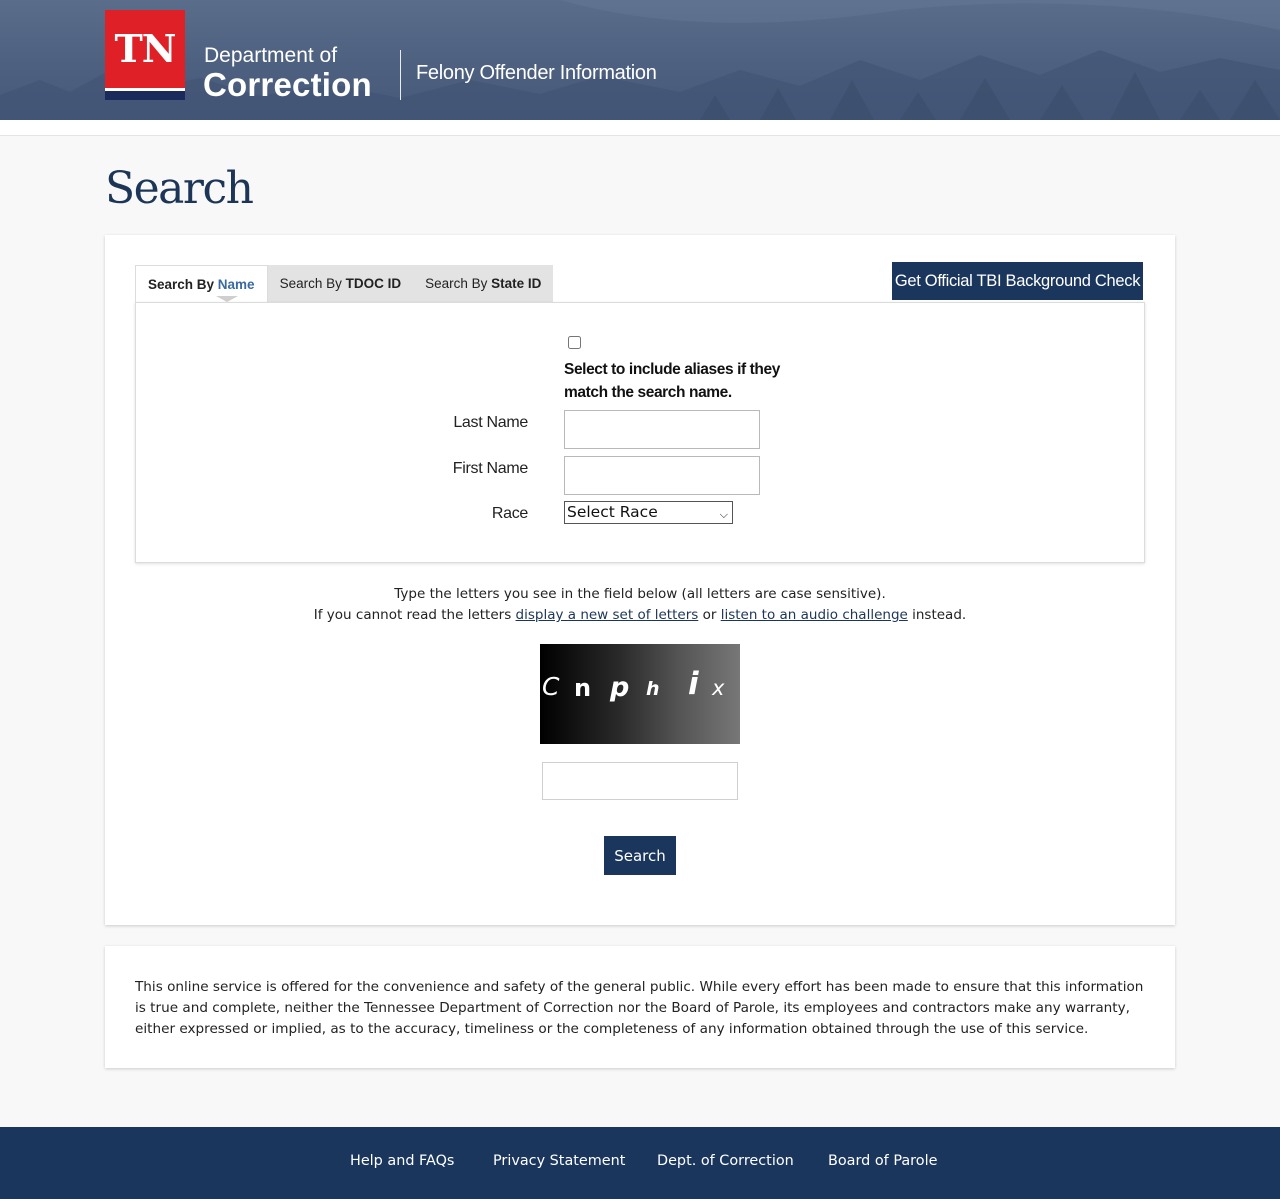  Describe the element at coordinates (882, 1161) in the screenshot. I see `footer-link-board-parole: Board of Parole` at that location.